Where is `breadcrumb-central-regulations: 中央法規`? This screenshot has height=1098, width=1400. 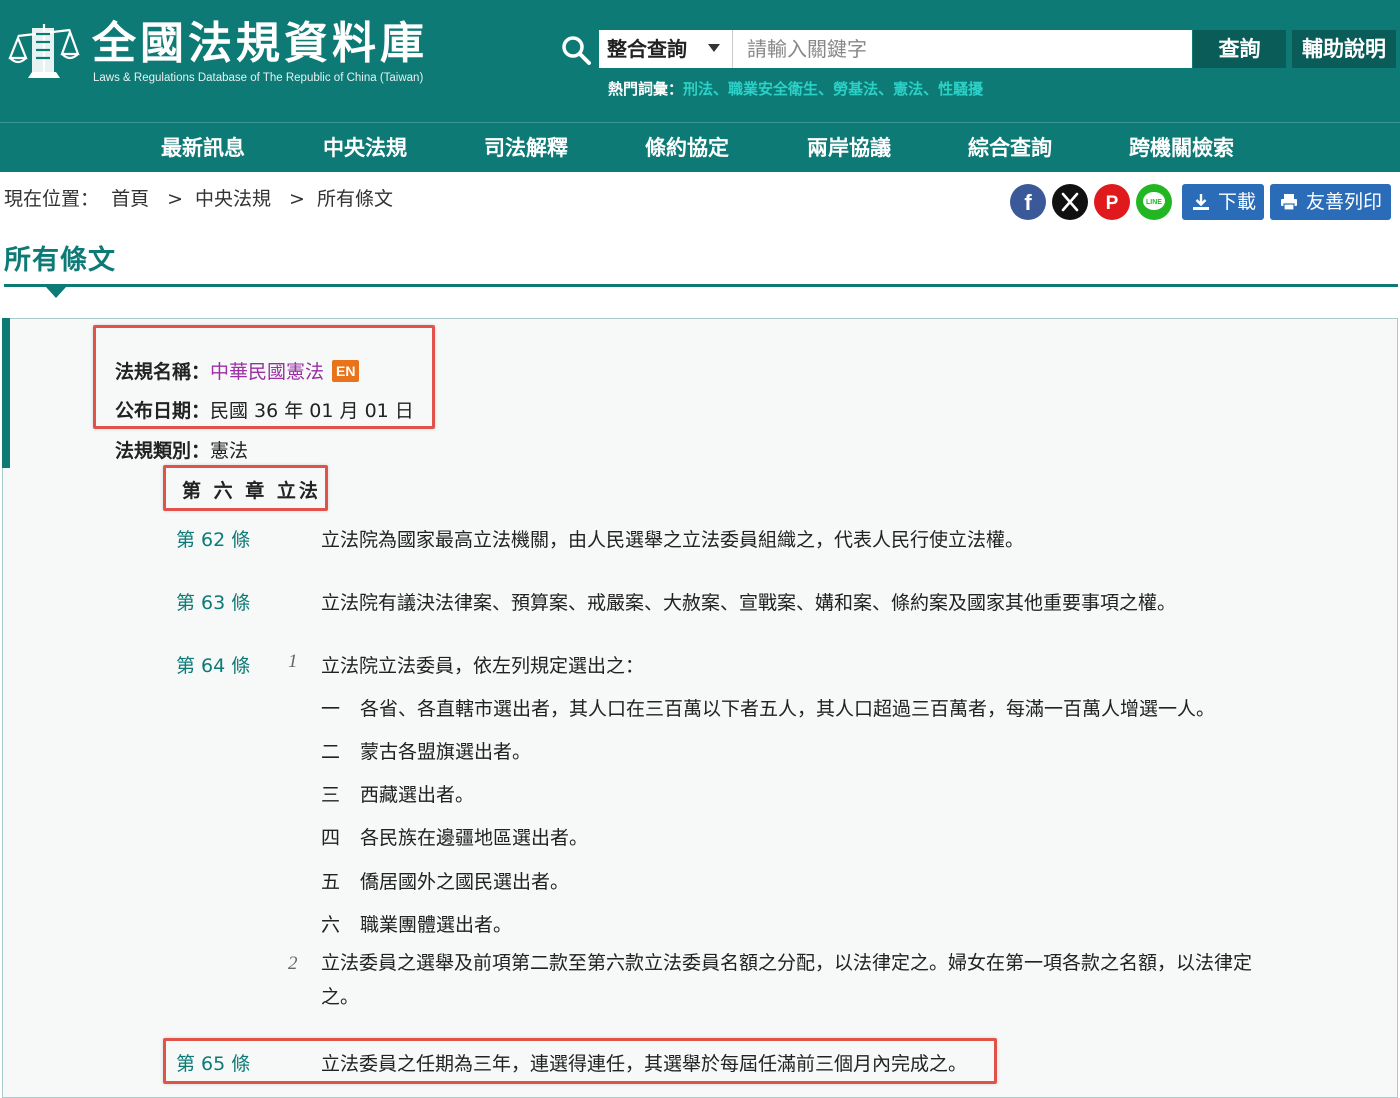 breadcrumb-central-regulations: 中央法規 is located at coordinates (233, 199).